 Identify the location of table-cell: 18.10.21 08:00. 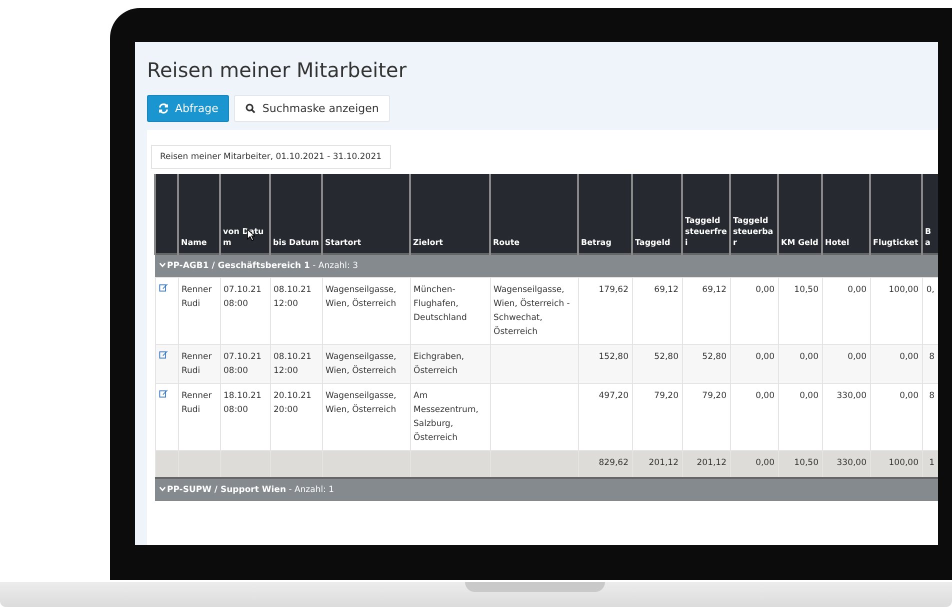
(245, 417).